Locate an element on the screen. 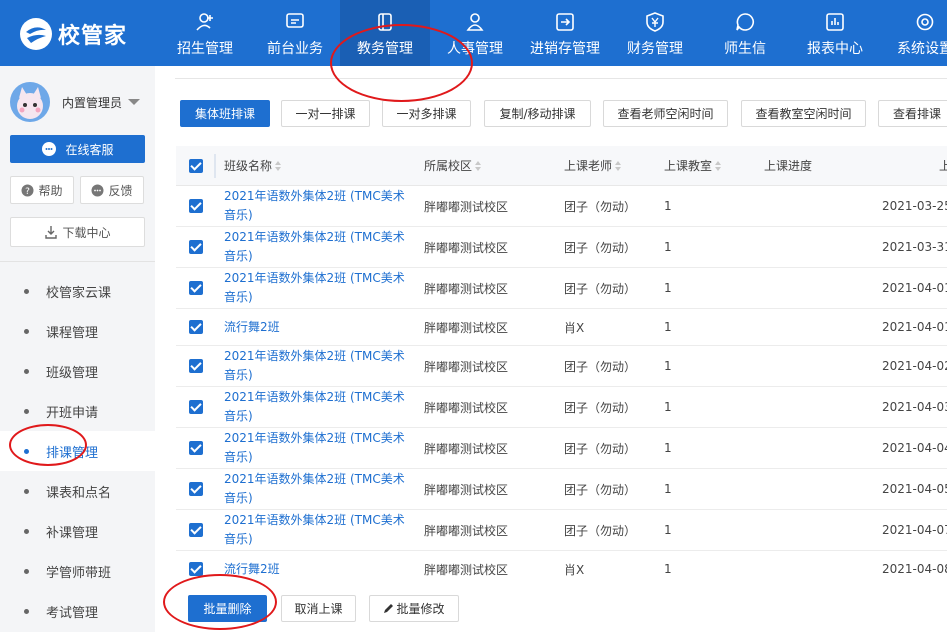 The width and height of the screenshot is (947, 632). app-logo: 校管家 is located at coordinates (72, 34).